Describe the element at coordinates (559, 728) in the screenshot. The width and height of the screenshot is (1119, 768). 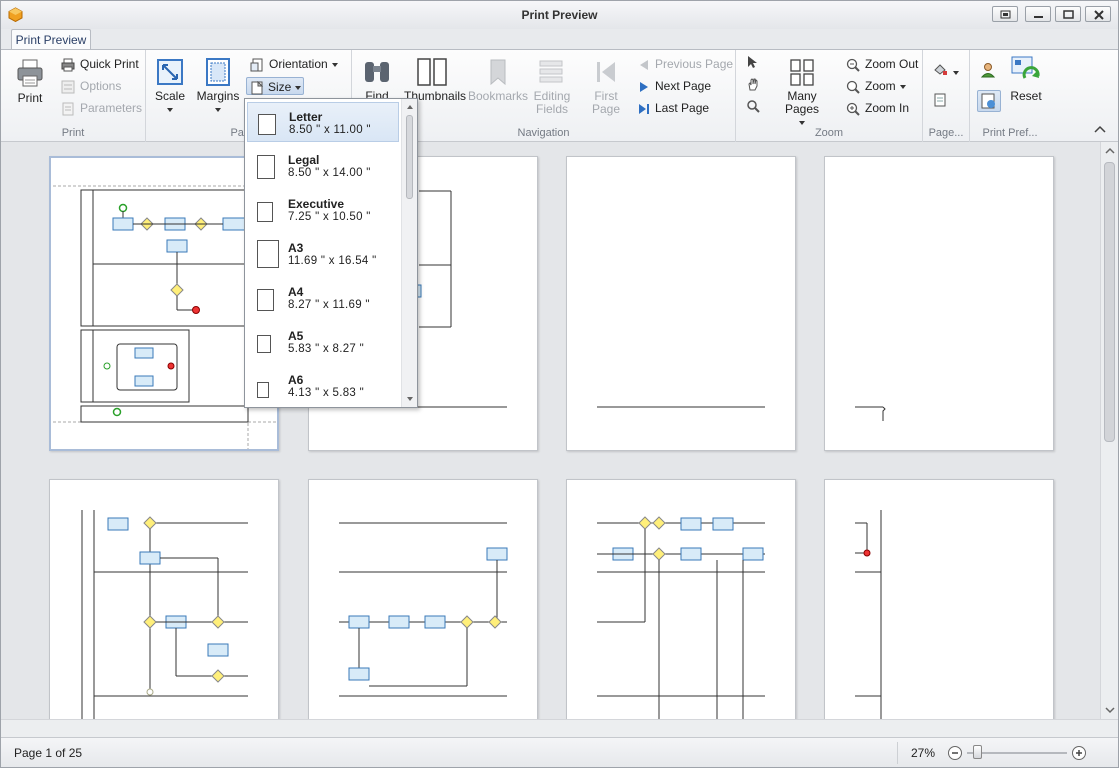
I see `horizontal-scrollbar-area` at that location.